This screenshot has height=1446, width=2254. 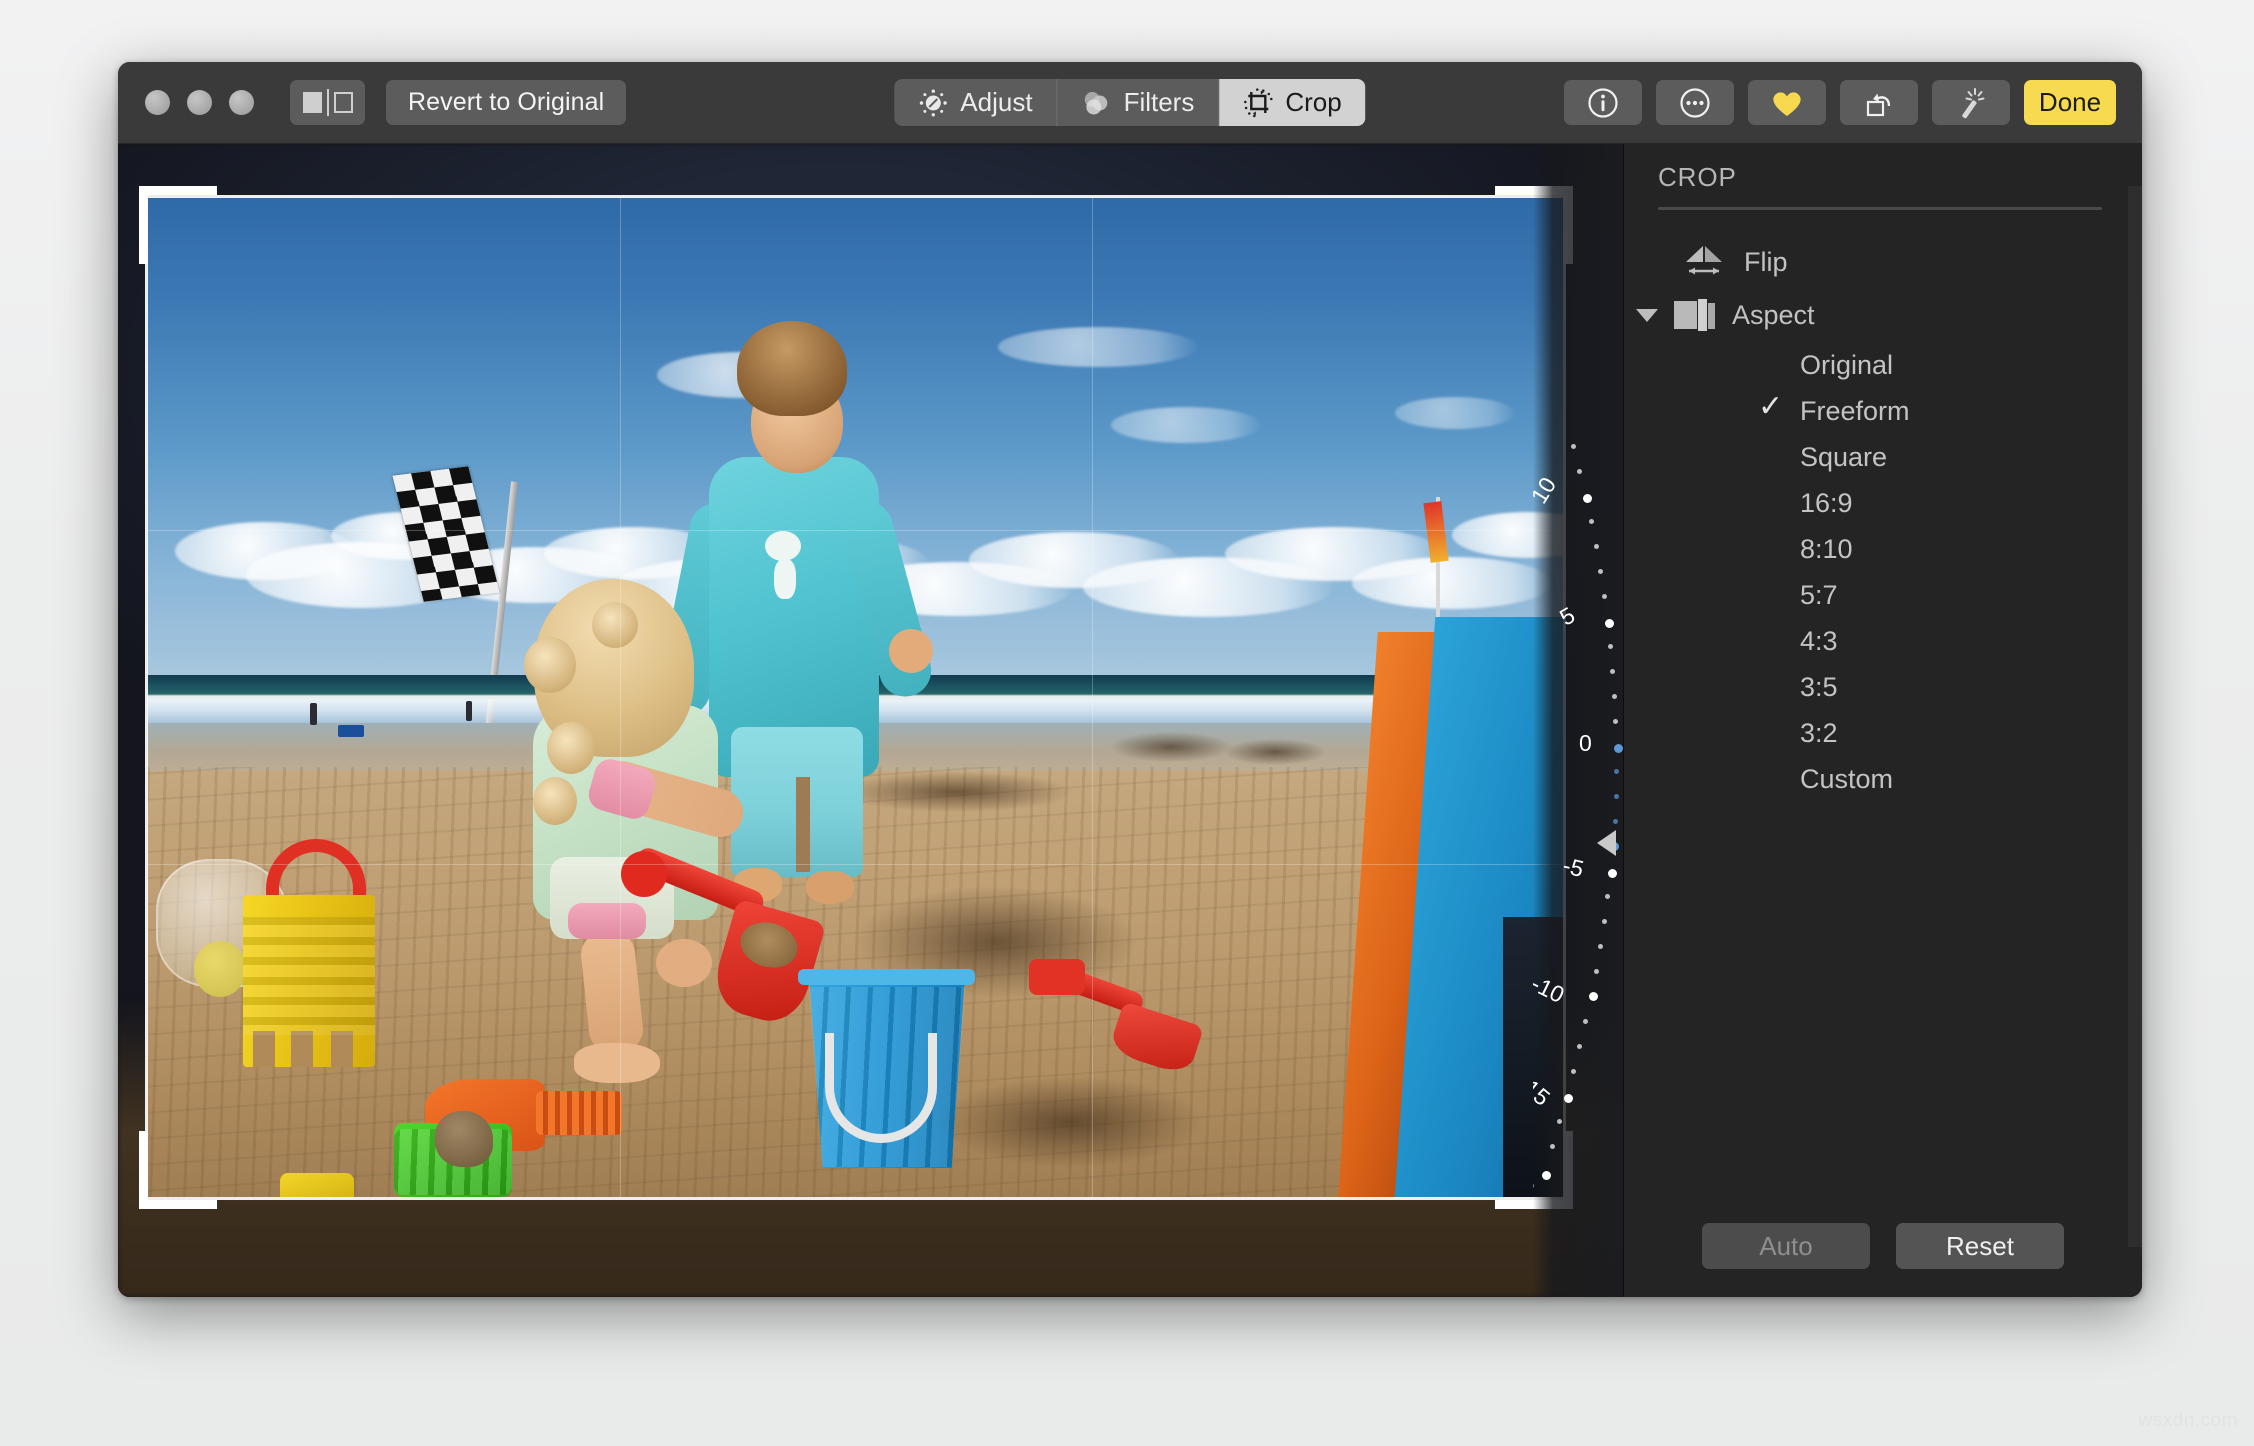 I want to click on dial-value-indicator, so click(x=1606, y=843).